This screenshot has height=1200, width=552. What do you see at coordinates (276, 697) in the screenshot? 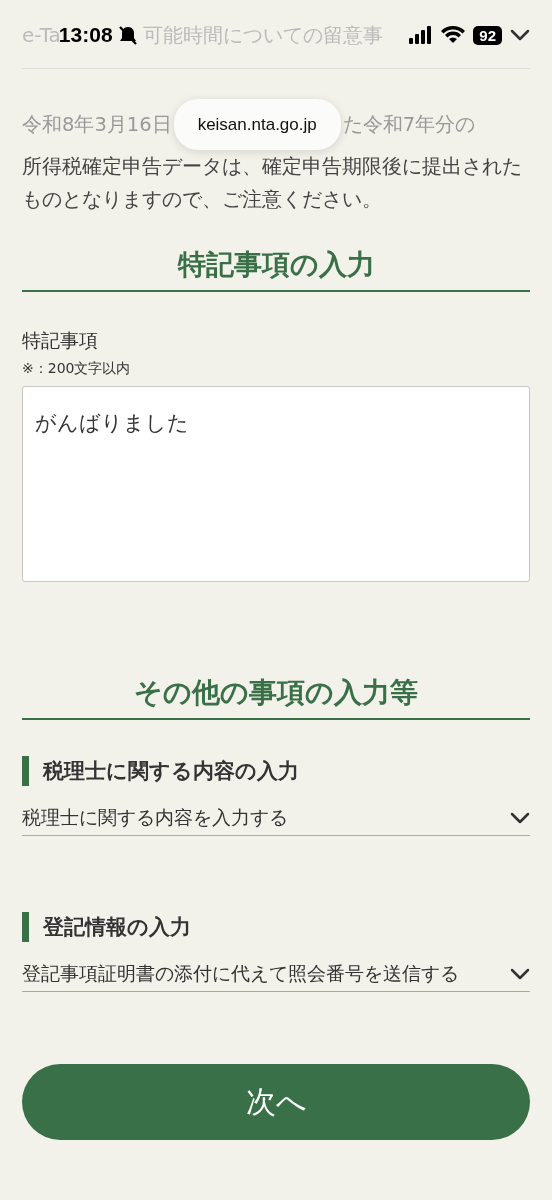
I see `section-title: その他の事項の入力等` at bounding box center [276, 697].